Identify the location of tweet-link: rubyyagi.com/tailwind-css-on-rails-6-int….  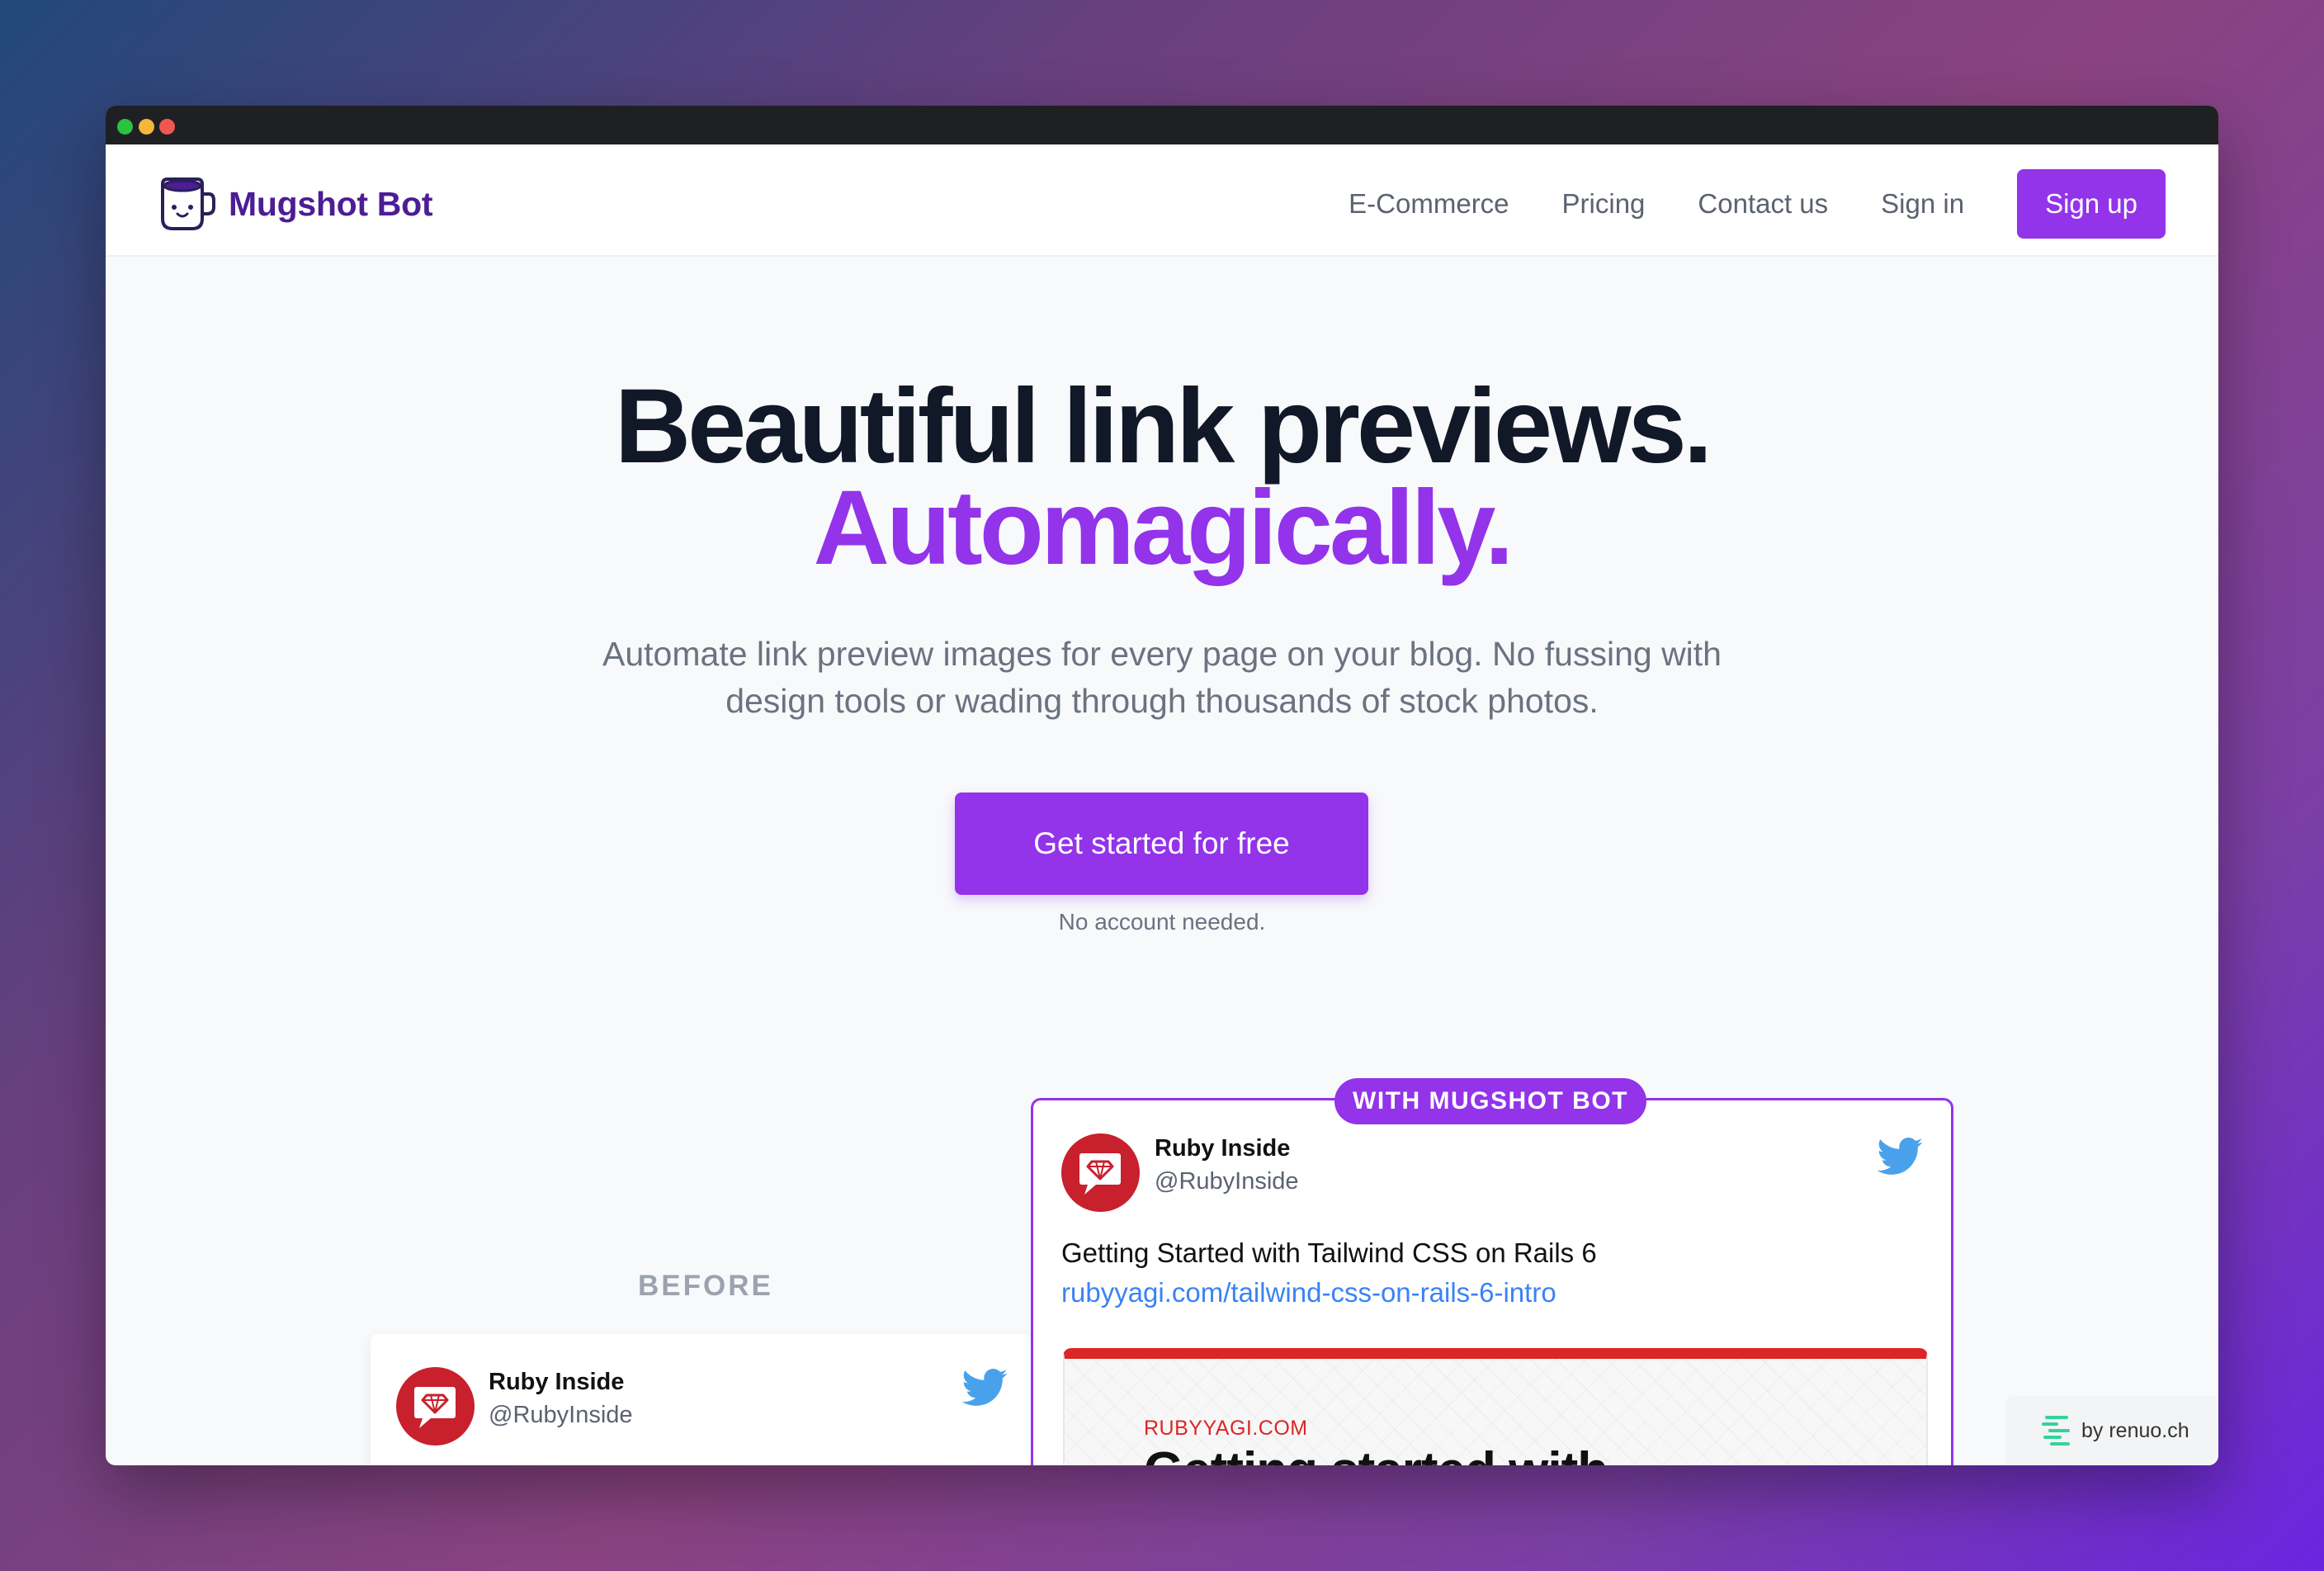
(1308, 1292).